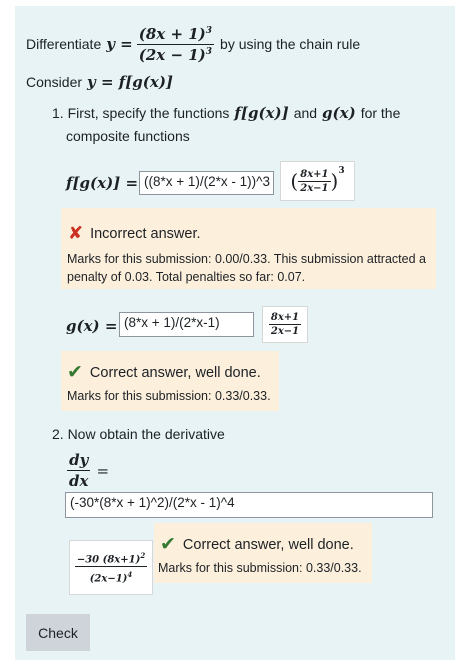 This screenshot has height=670, width=467. Describe the element at coordinates (76, 233) in the screenshot. I see `cross-icon: ✘` at that location.